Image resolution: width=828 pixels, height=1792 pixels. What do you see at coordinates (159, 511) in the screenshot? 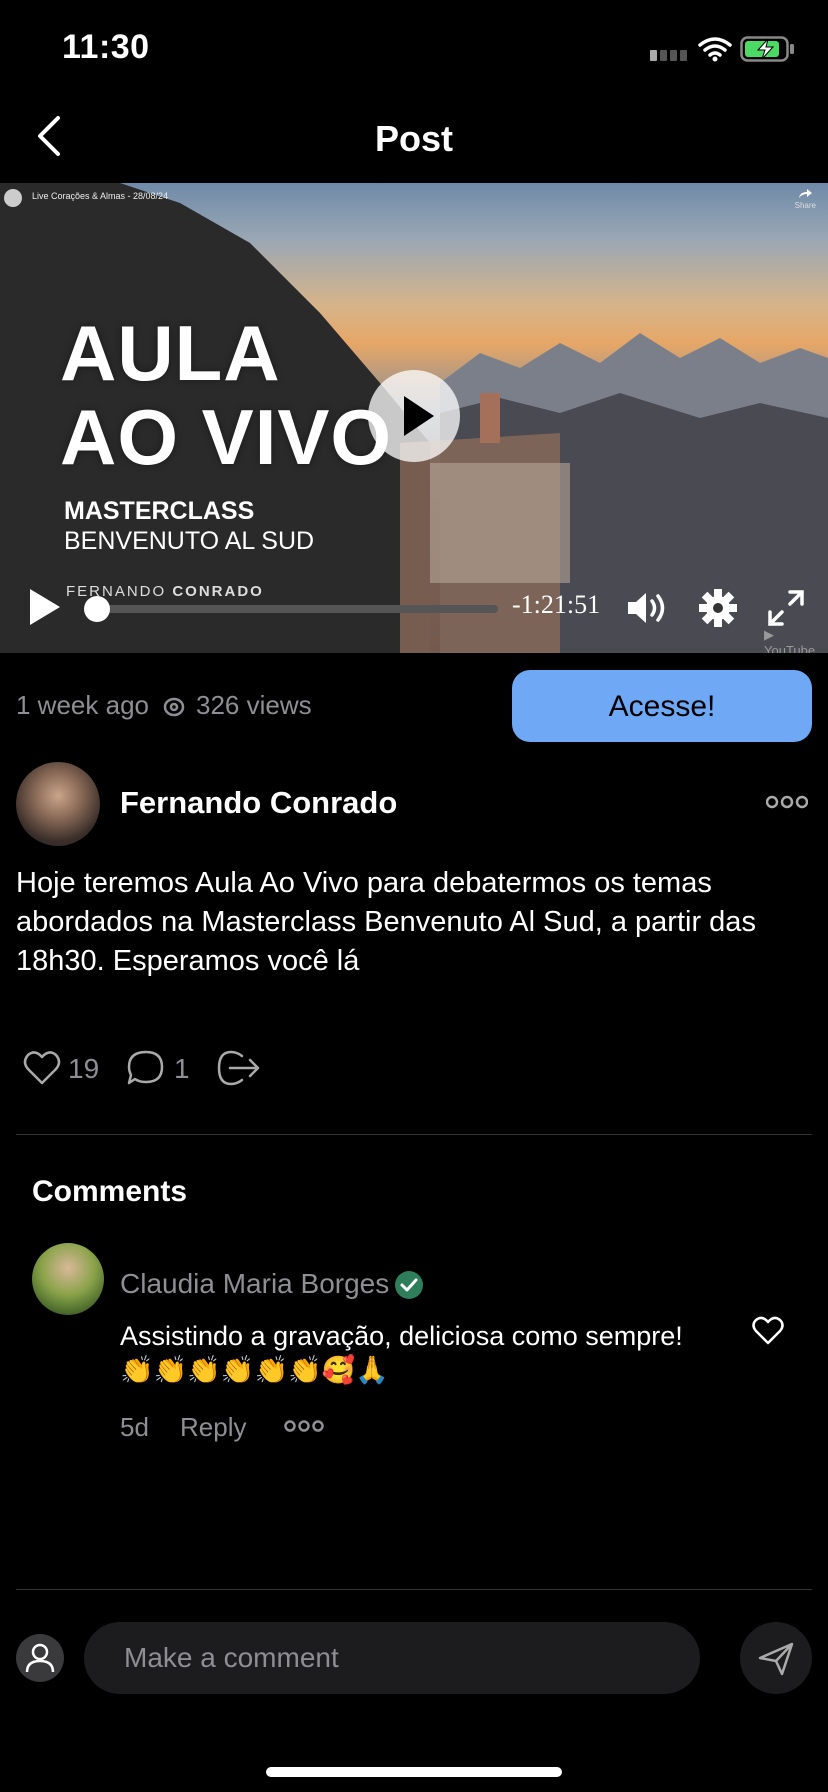
I see `video-subtitle-1: MASTERCLASS` at bounding box center [159, 511].